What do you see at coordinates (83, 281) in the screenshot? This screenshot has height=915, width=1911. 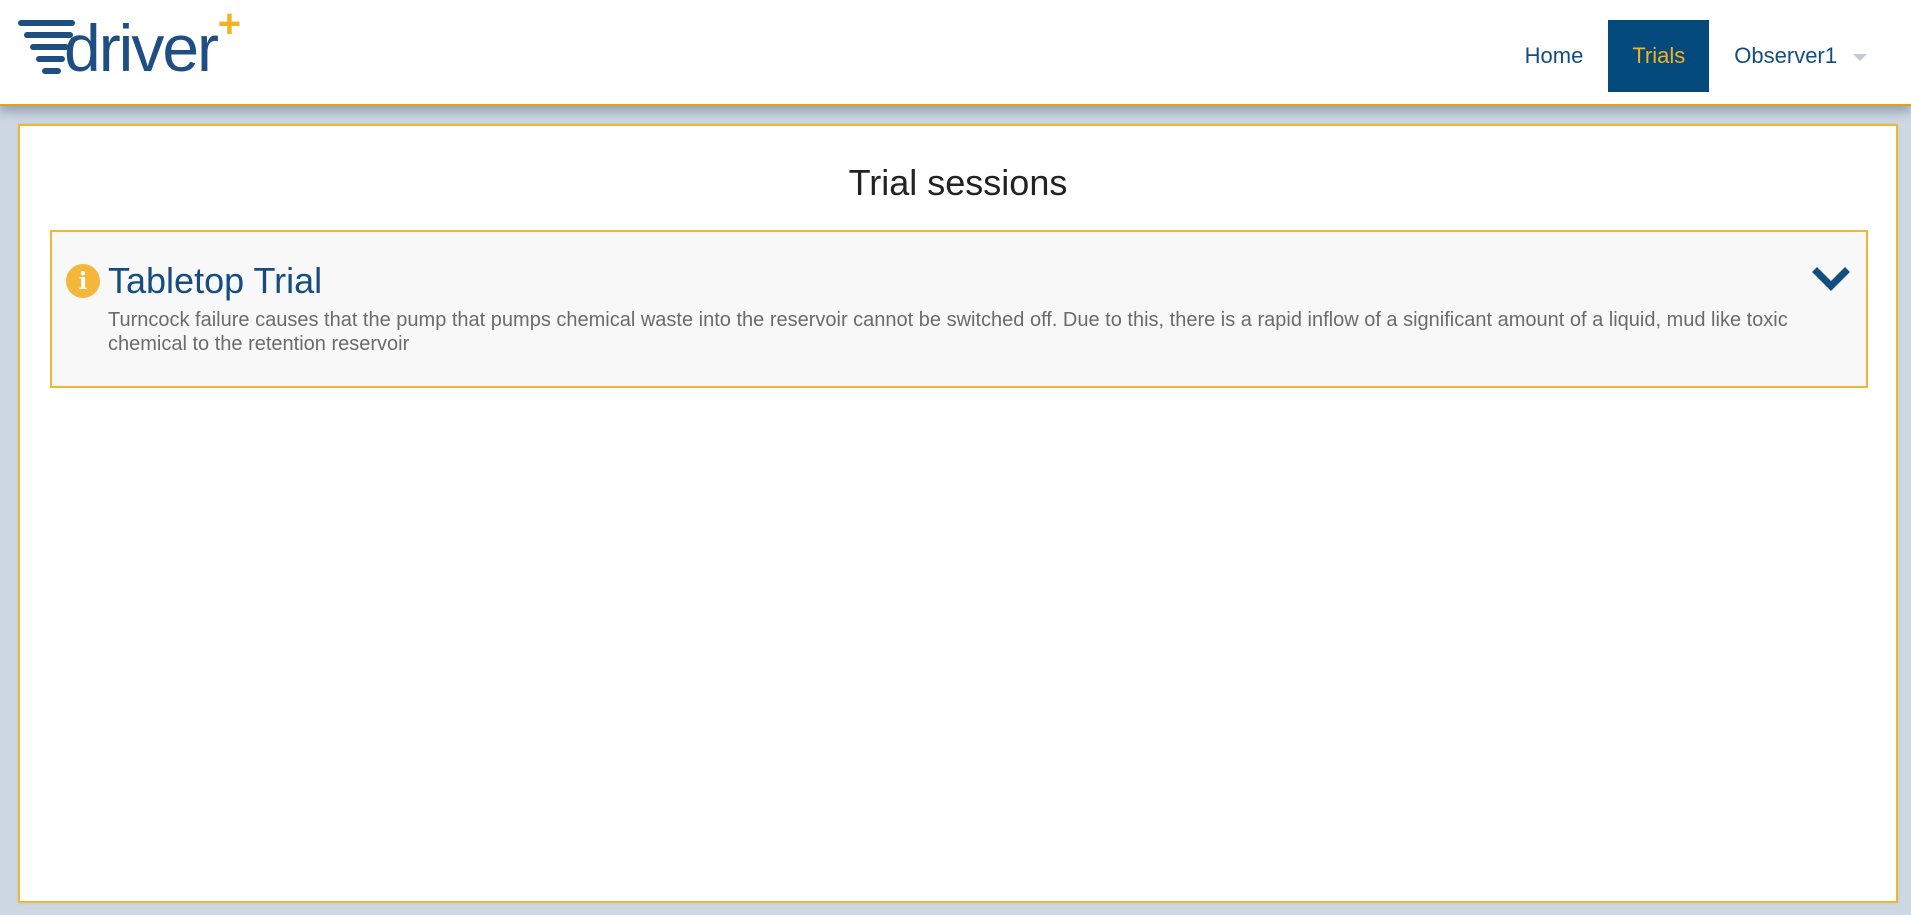 I see `info-icon: i` at bounding box center [83, 281].